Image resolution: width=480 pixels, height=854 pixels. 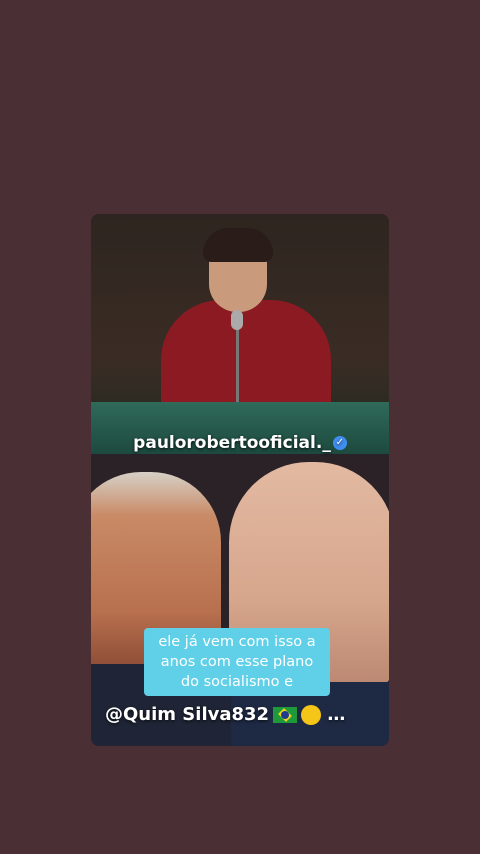 What do you see at coordinates (237, 320) in the screenshot?
I see `microphone-icon` at bounding box center [237, 320].